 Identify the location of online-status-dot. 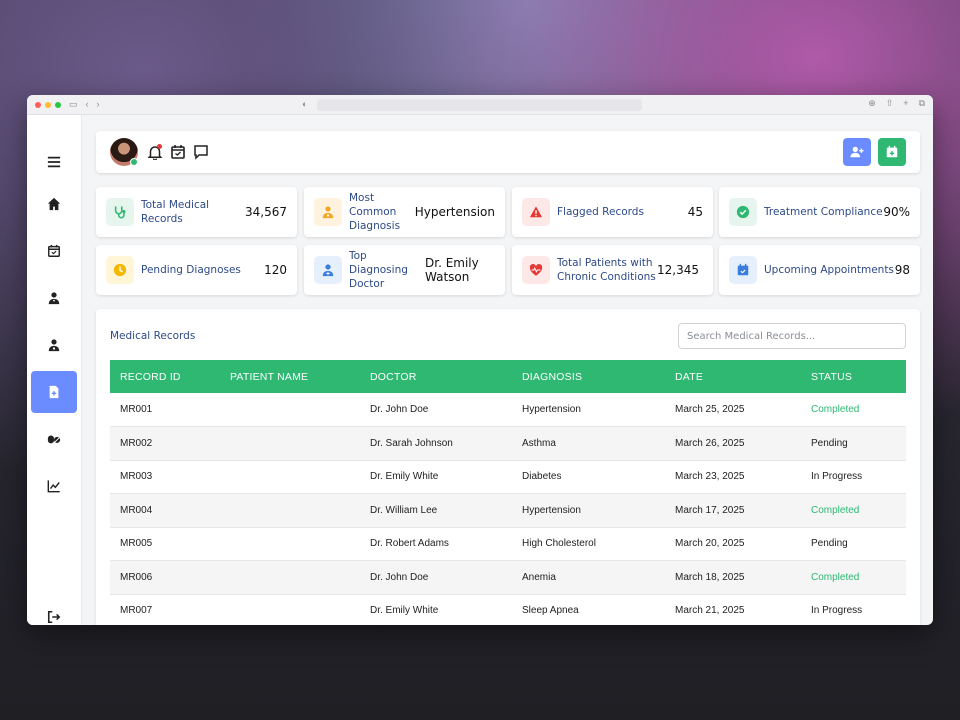
(134, 162).